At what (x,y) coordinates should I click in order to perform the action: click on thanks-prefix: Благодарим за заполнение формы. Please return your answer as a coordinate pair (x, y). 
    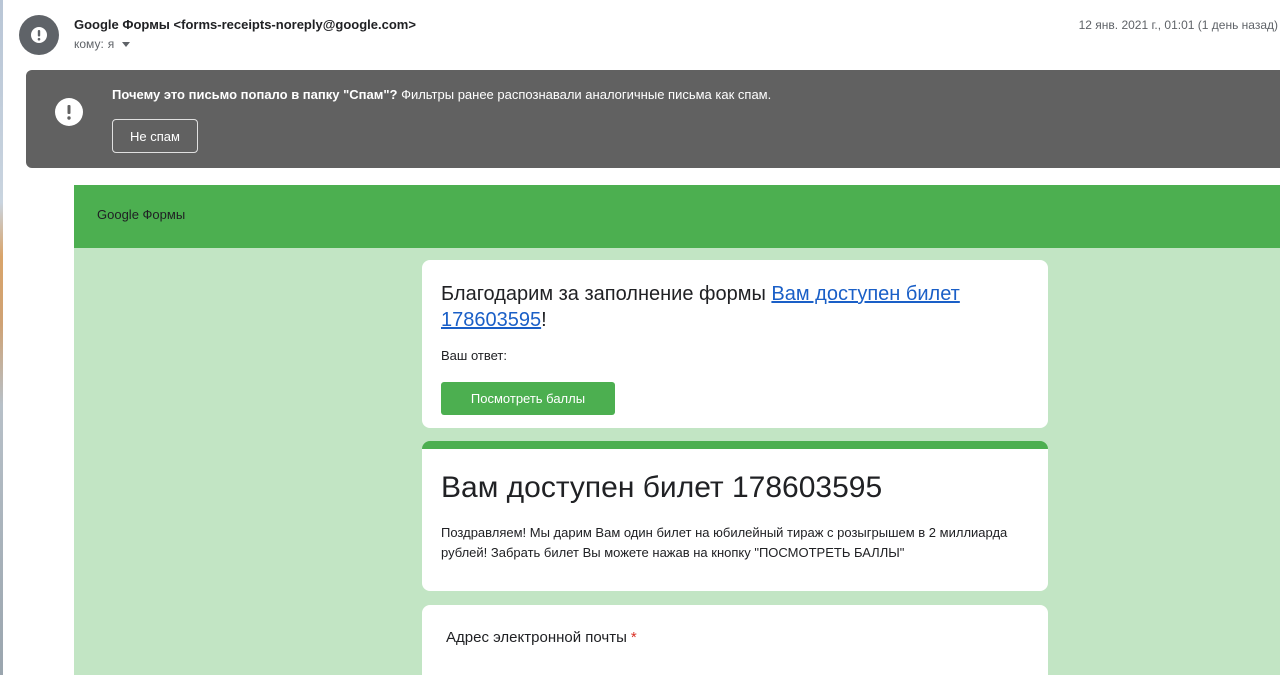
    Looking at the image, I should click on (606, 294).